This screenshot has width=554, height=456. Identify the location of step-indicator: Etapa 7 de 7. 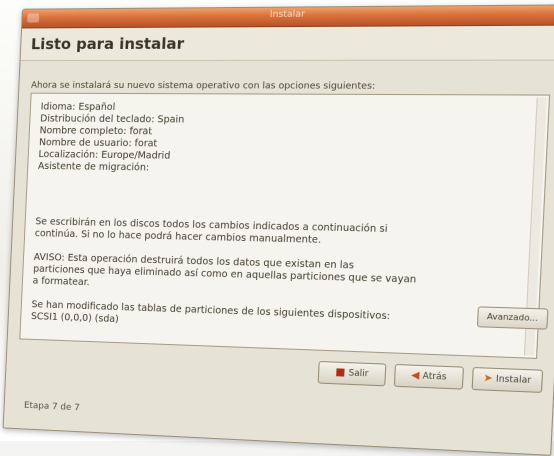
(52, 407).